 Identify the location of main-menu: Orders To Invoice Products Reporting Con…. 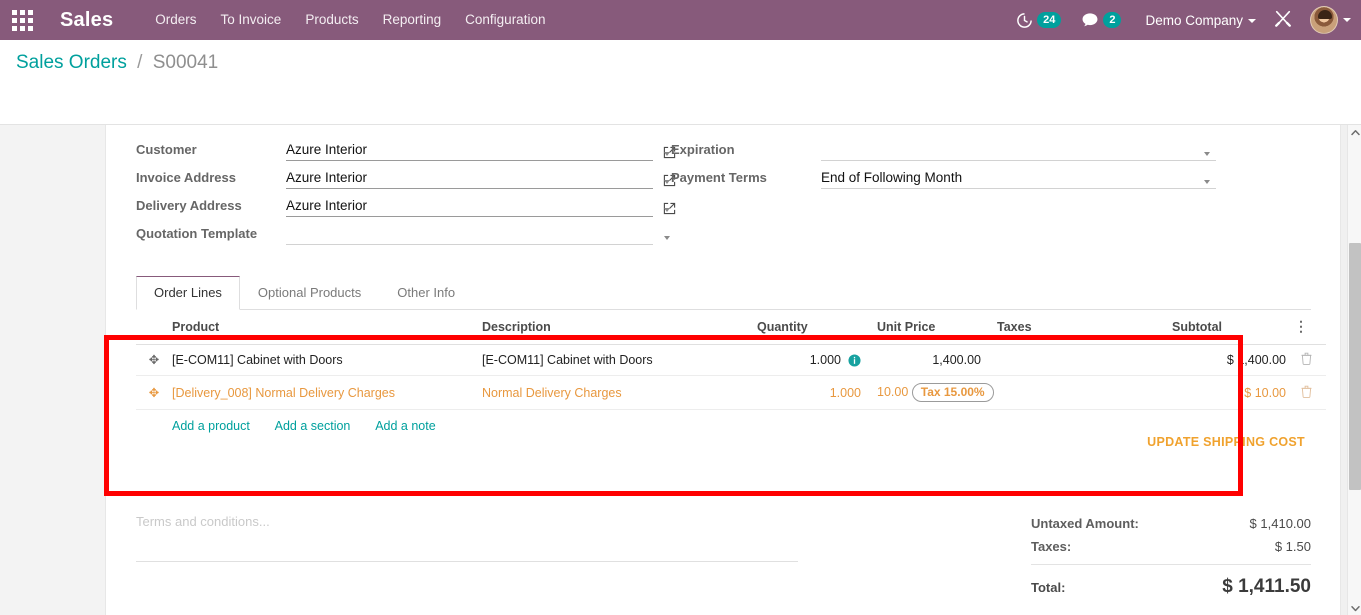
(350, 20).